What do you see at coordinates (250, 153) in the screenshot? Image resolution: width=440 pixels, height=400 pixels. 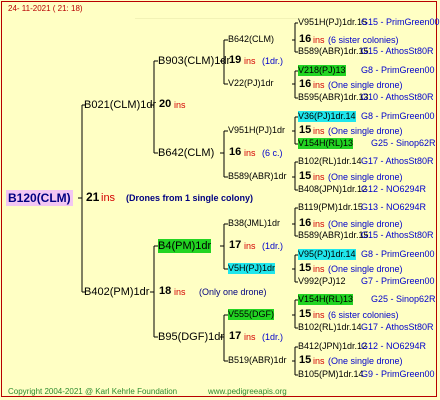 I see `B642-ins: ins` at bounding box center [250, 153].